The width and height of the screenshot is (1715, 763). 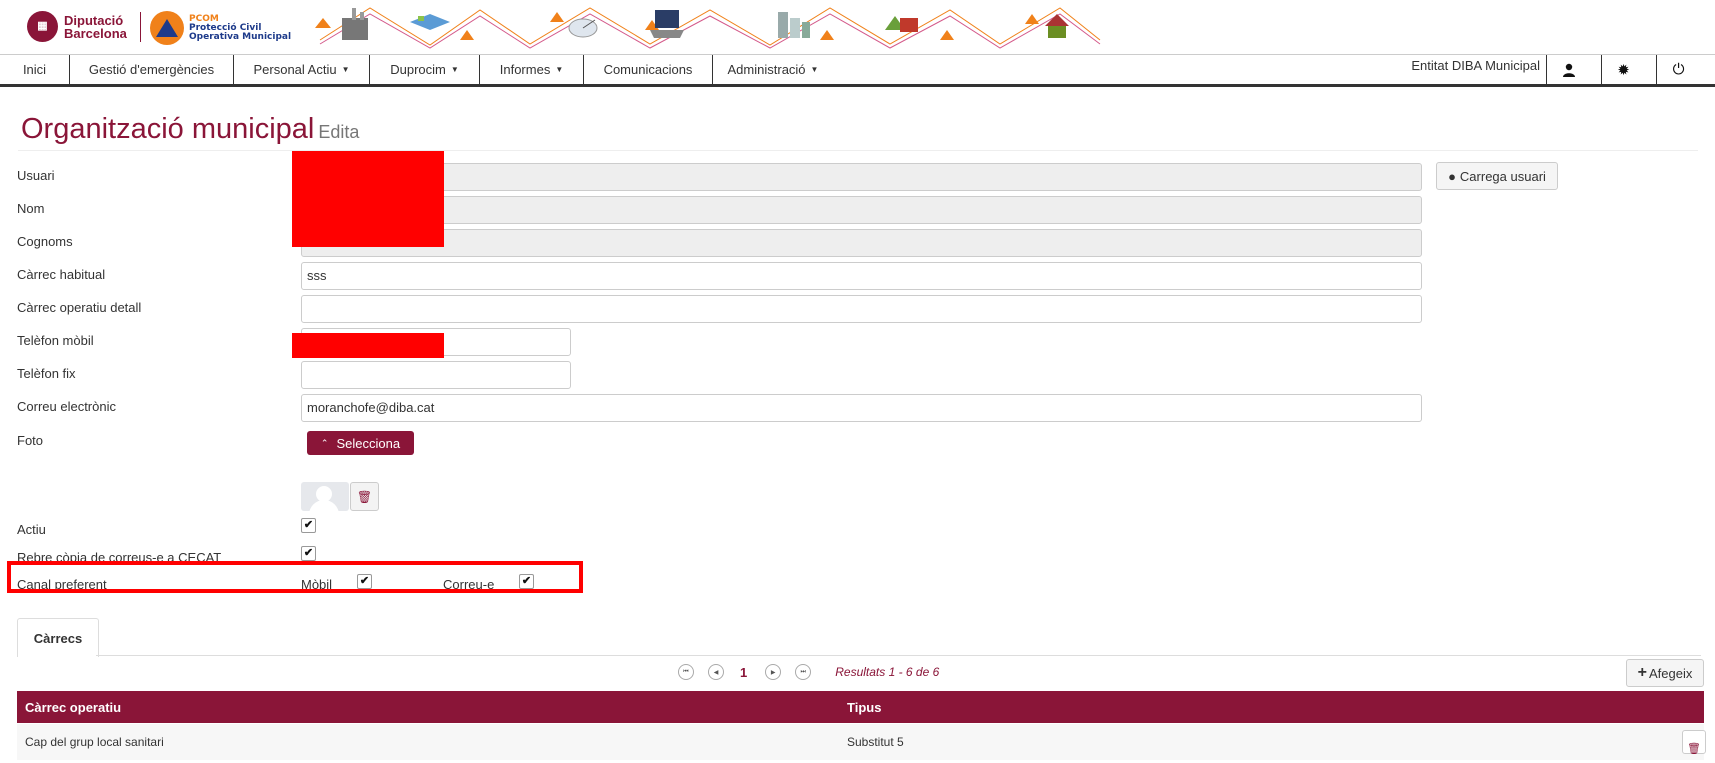 I want to click on nav-item-inici: Inici, so click(x=35, y=69).